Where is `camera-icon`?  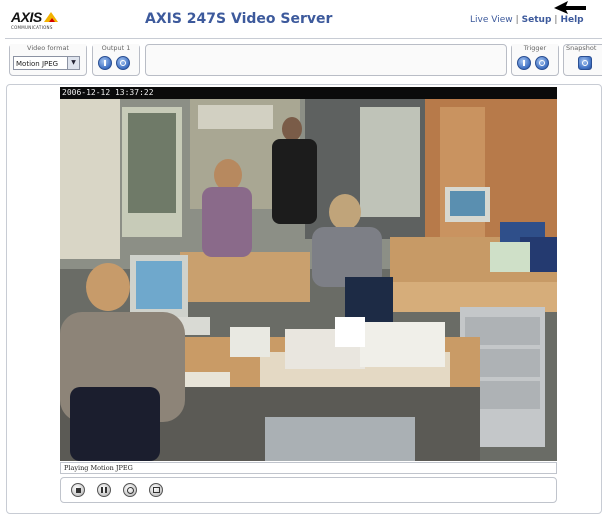 camera-icon is located at coordinates (585, 63).